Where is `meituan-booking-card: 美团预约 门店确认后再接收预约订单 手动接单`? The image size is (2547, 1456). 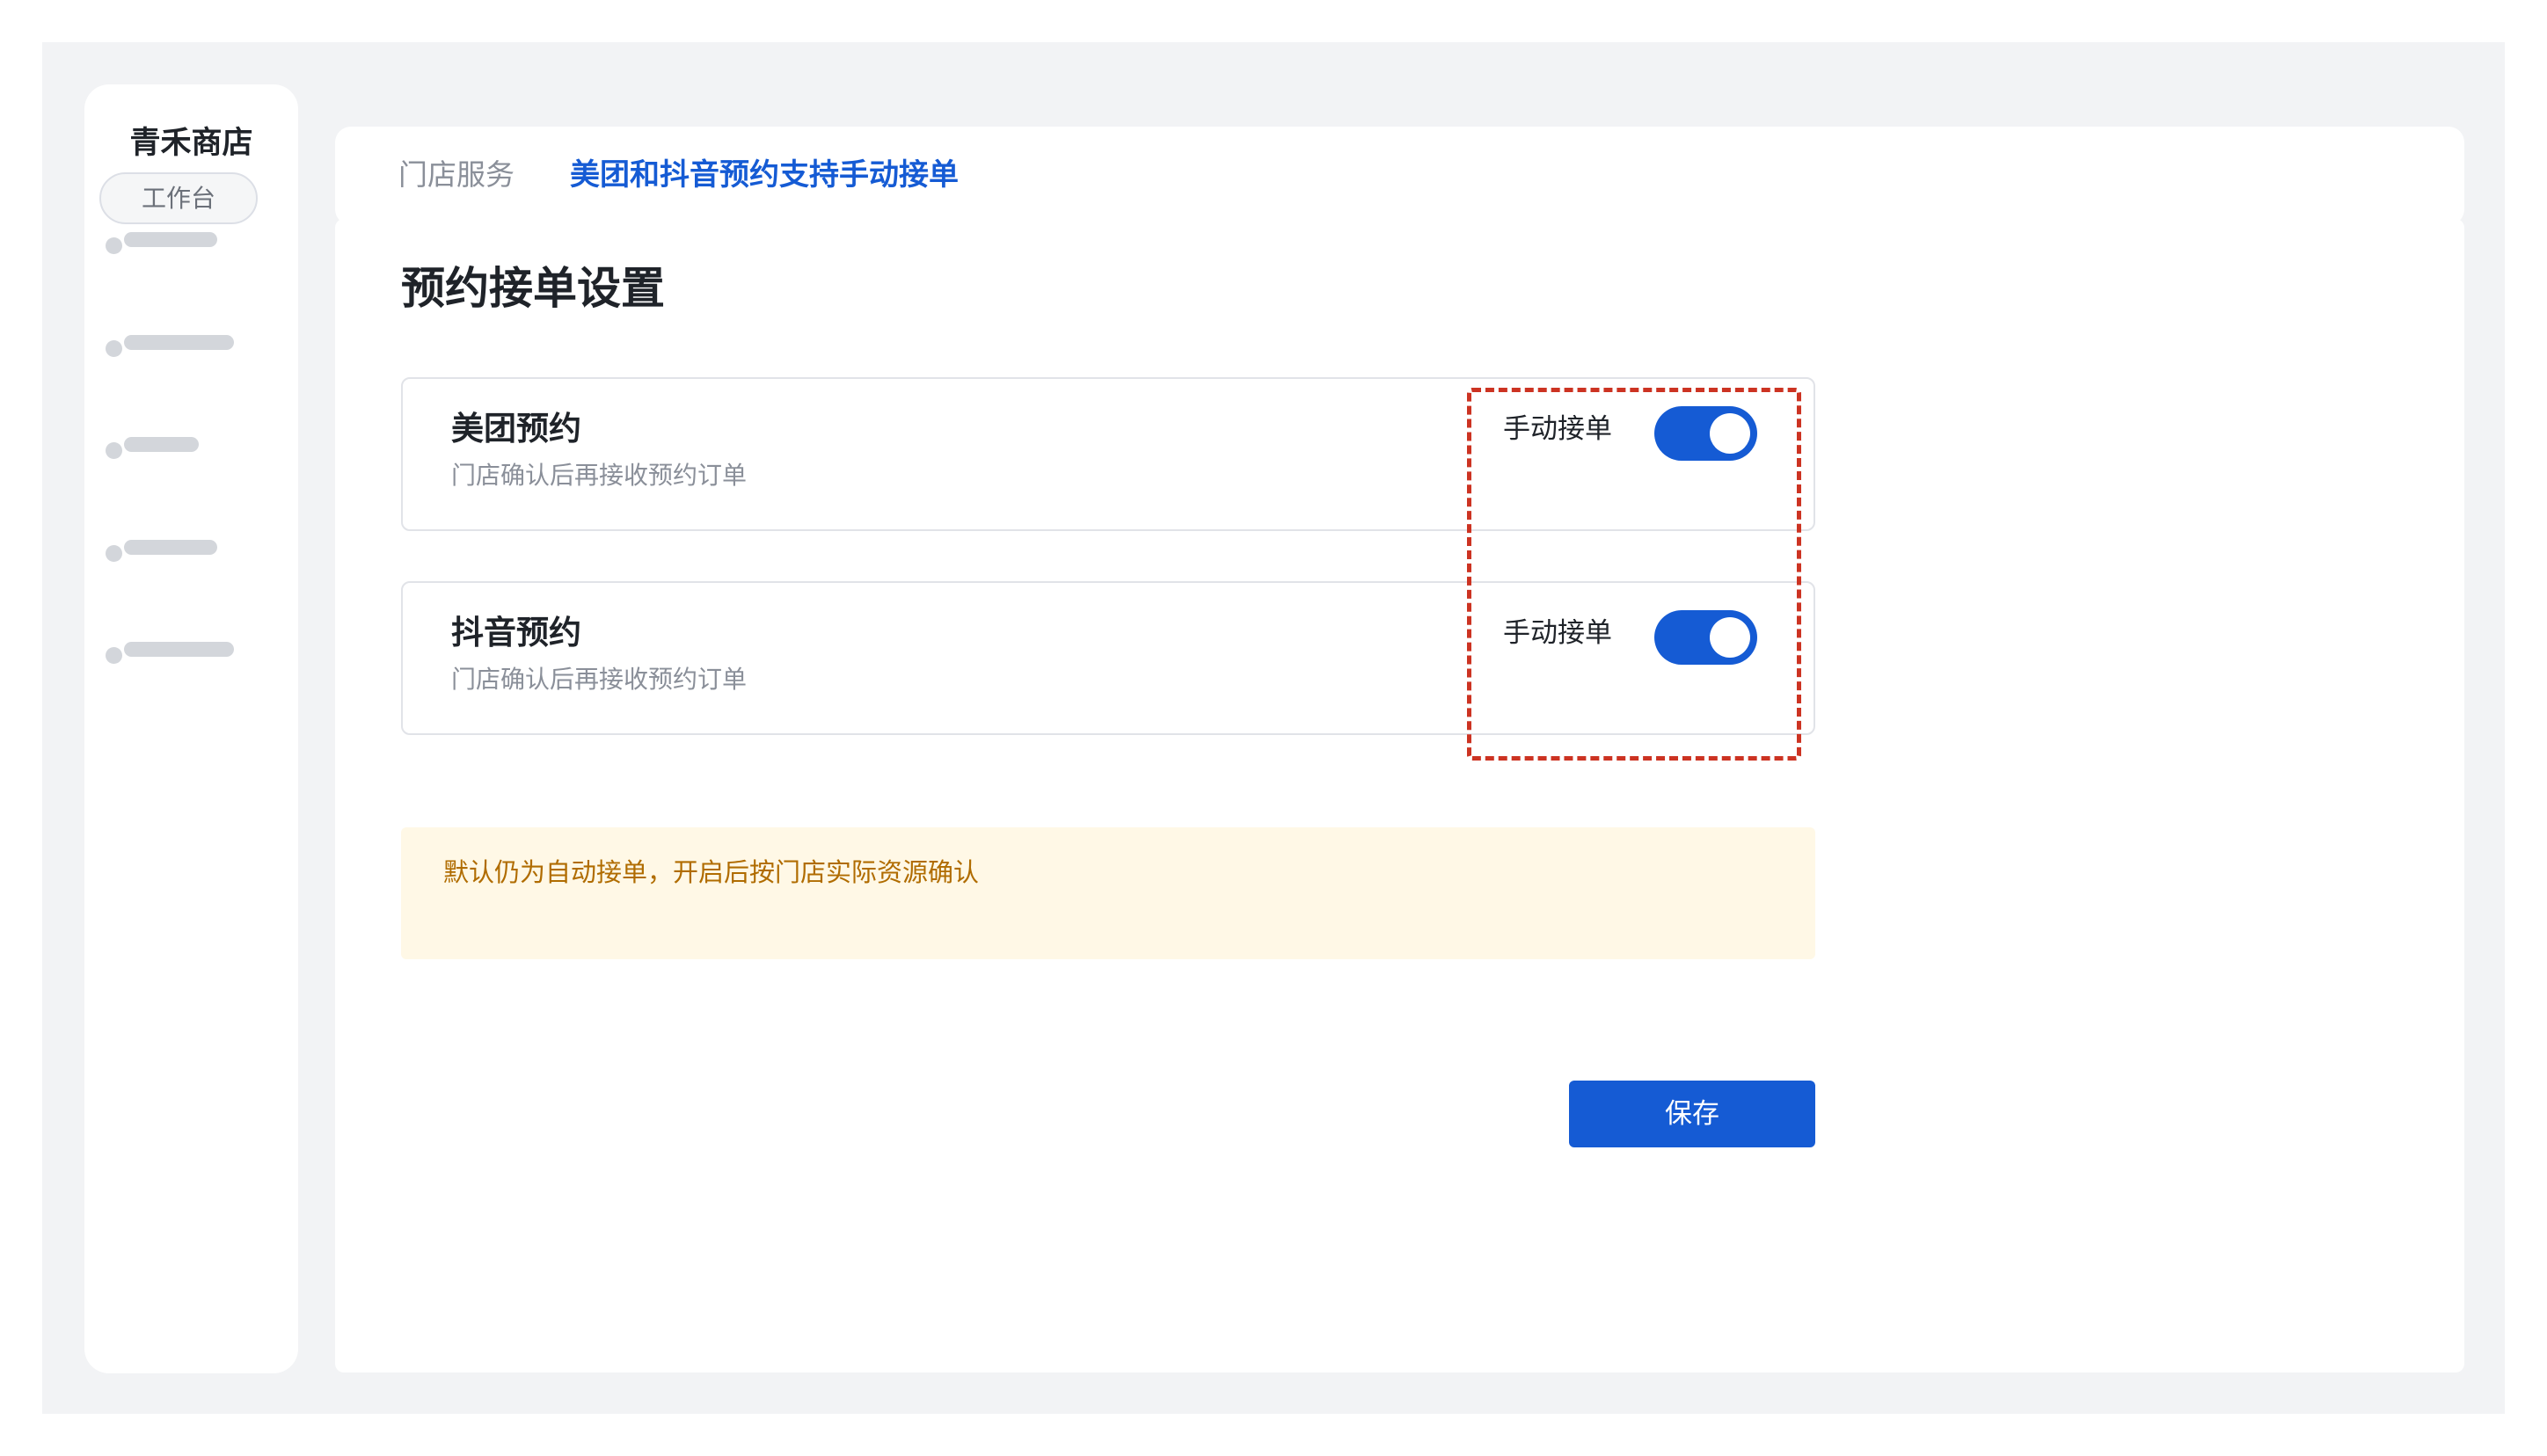
meituan-booking-card: 美团预约 门店确认后再接收预约订单 手动接单 is located at coordinates (1108, 454).